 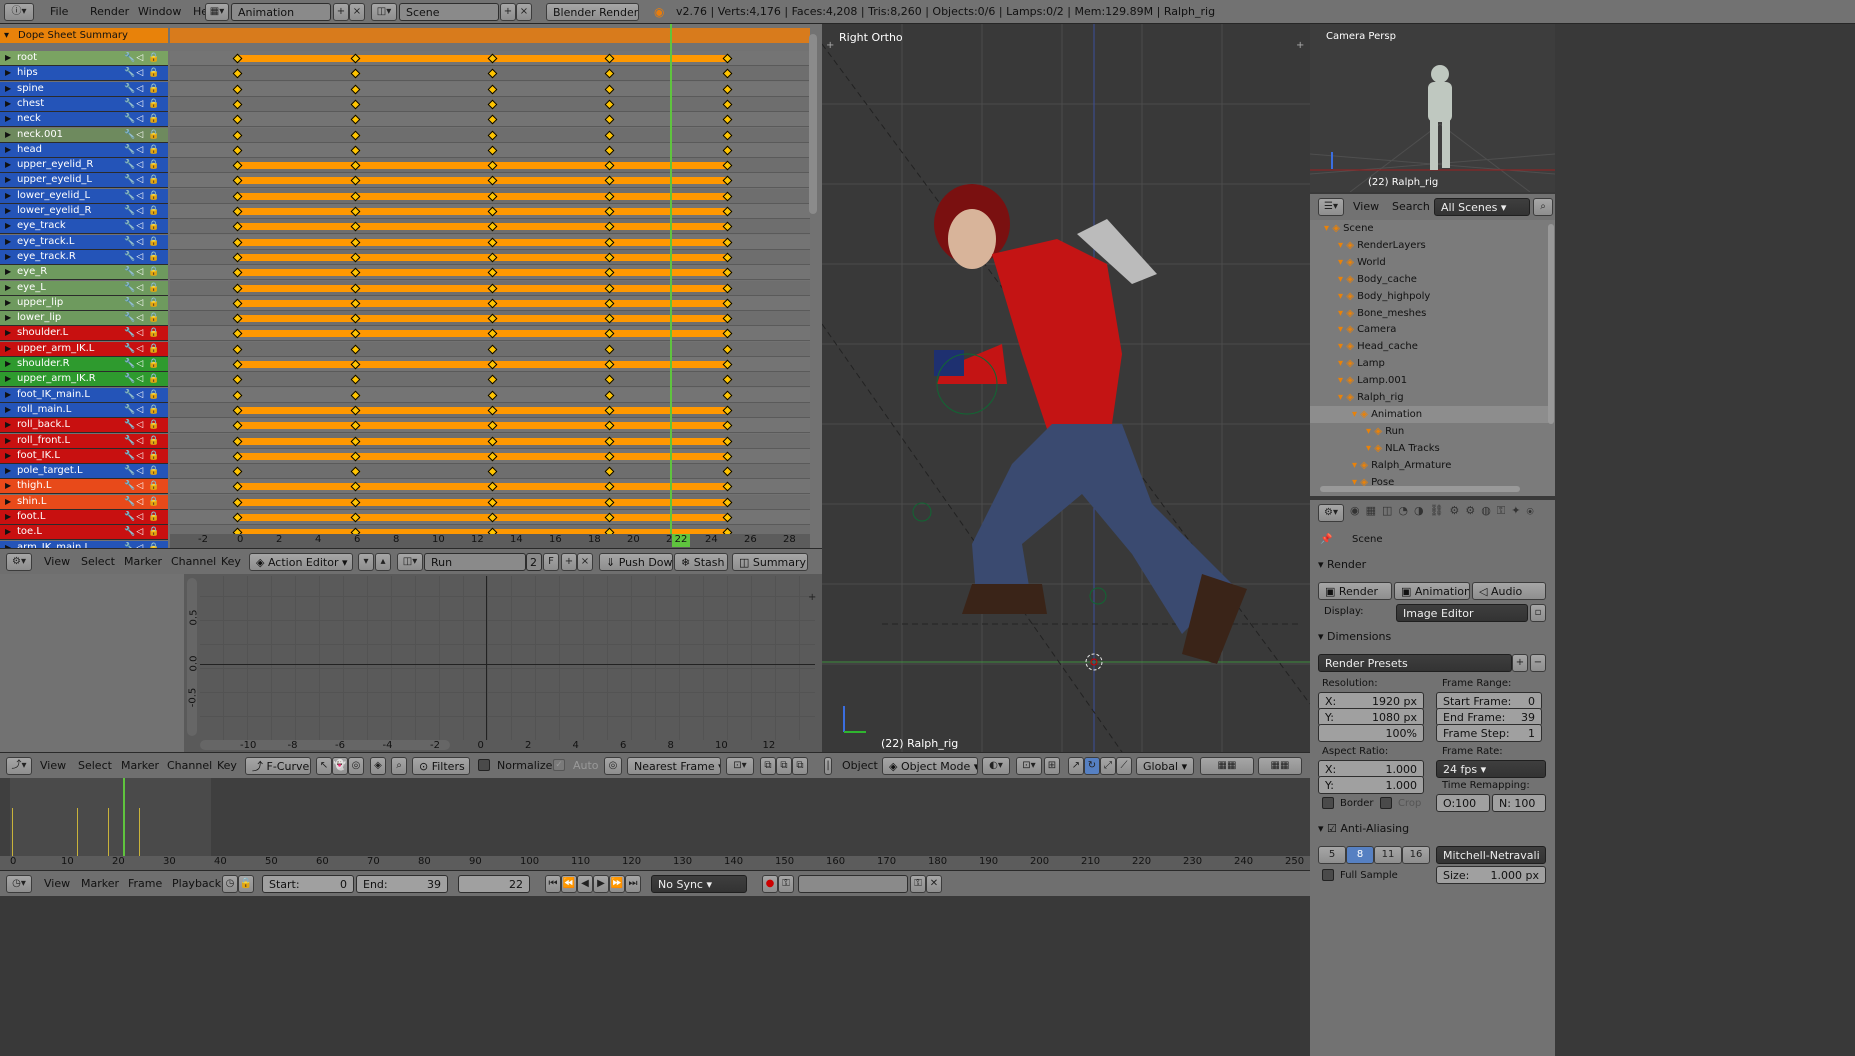 I want to click on info-editor-icon: ⓘ▾, so click(x=19, y=12).